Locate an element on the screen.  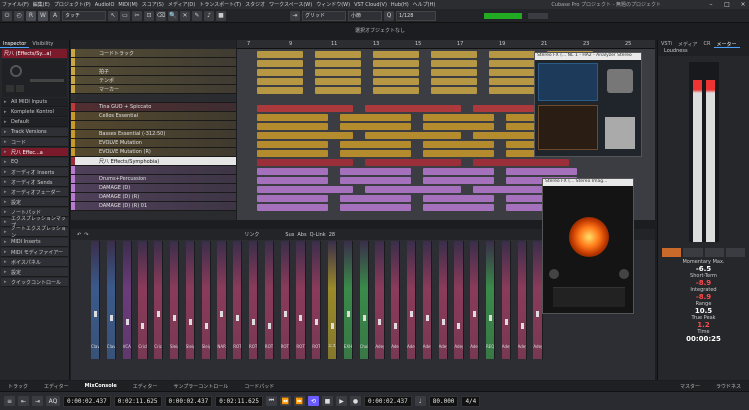
zoom-tool-icon: 🔍 is located at coordinates (173, 15).